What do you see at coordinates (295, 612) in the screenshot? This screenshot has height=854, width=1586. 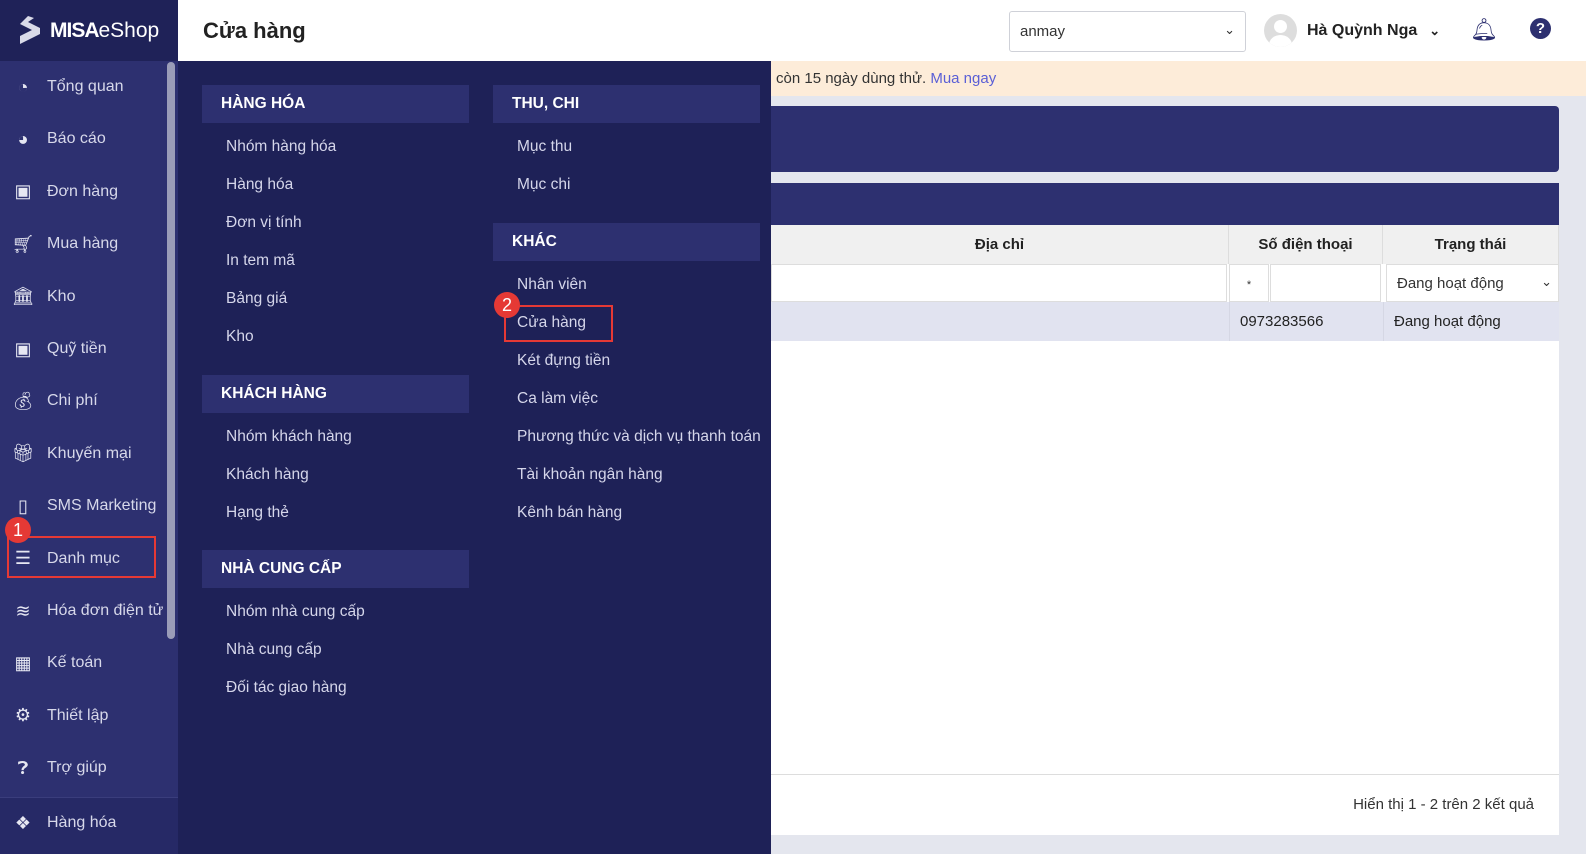 I see `menu-item: Nhóm nhà cung cấp` at bounding box center [295, 612].